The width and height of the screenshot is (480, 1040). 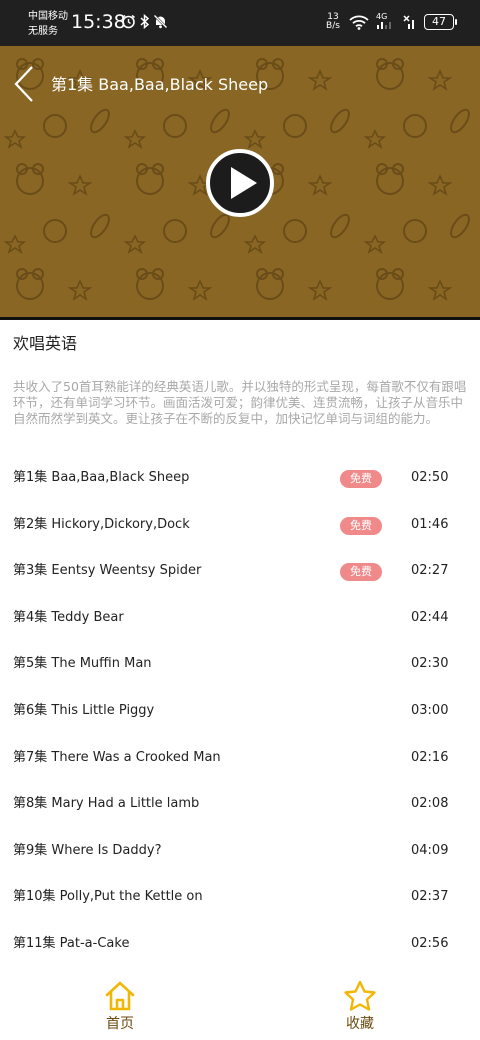 I want to click on net-speed: 13 B/s, so click(x=333, y=22).